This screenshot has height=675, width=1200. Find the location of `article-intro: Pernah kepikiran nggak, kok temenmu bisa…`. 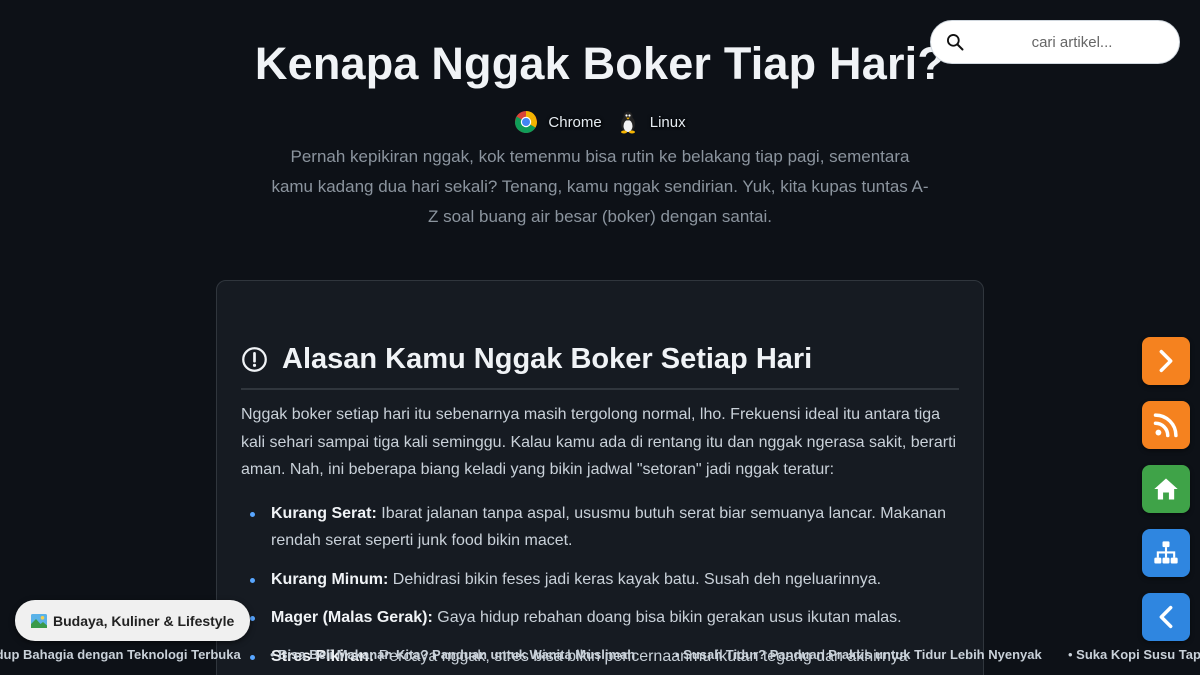

article-intro: Pernah kepikiran nggak, kok temenmu bisa… is located at coordinates (600, 186).